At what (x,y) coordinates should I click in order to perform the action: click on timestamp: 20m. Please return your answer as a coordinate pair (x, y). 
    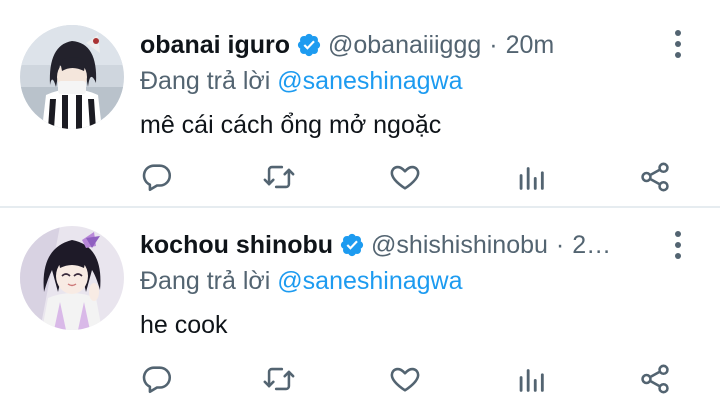
    Looking at the image, I should click on (530, 45).